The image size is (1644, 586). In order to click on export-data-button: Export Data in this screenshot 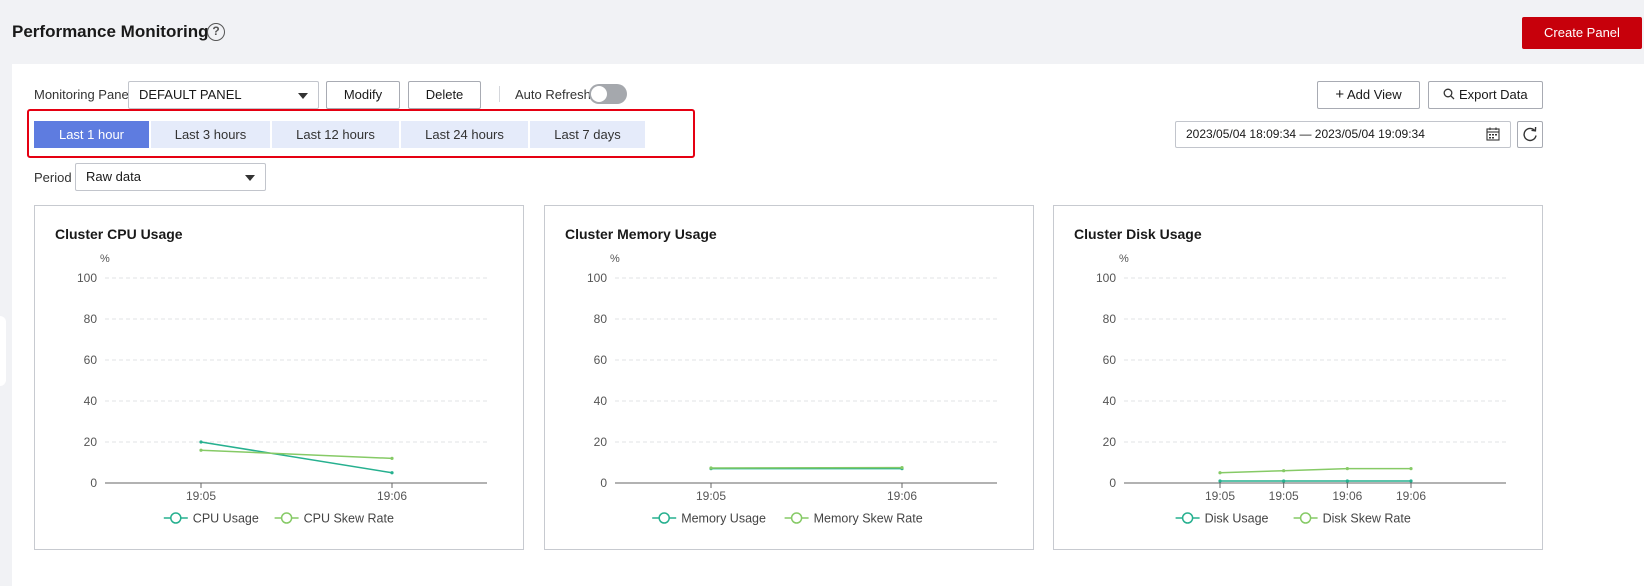, I will do `click(1485, 95)`.